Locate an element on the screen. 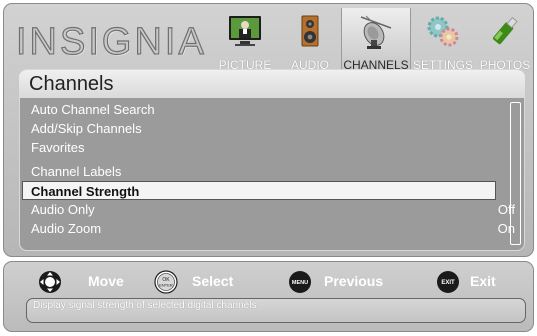 The width and height of the screenshot is (537, 336). tab-audio: AUDIO is located at coordinates (310, 41).